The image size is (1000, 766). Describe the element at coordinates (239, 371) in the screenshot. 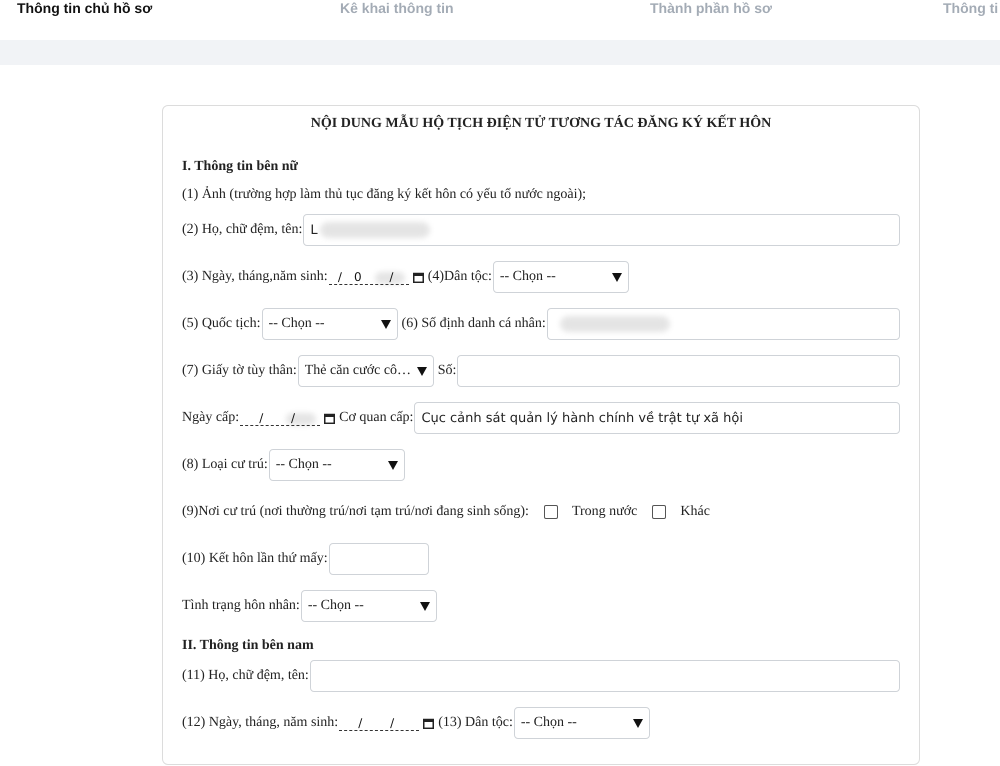

I see `field-label: (7) Giấy tờ tùy thân:` at that location.